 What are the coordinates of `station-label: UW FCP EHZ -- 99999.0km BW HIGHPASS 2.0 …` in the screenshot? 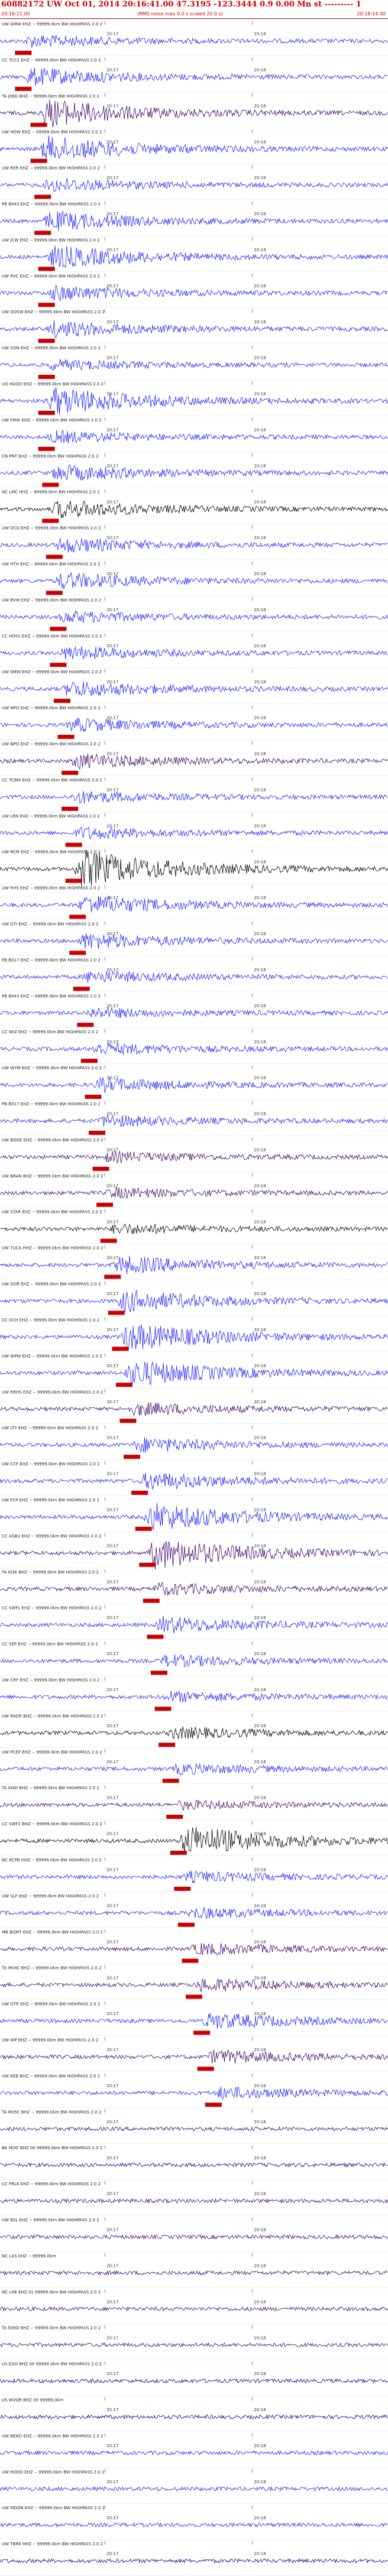 It's located at (50, 1500).